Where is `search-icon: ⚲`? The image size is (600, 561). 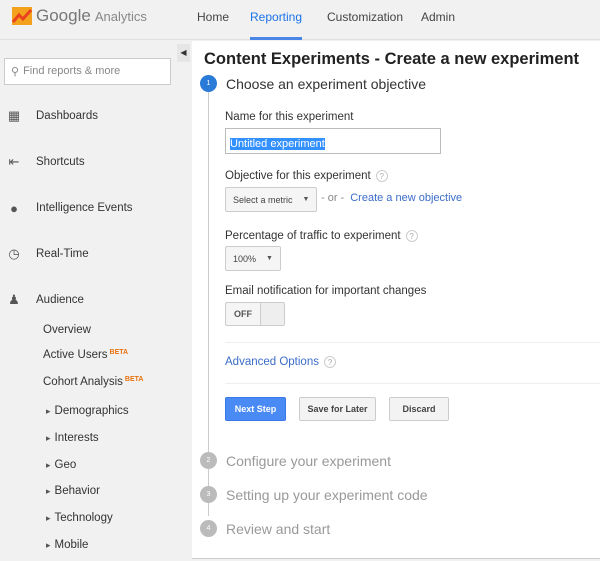 search-icon: ⚲ is located at coordinates (15, 72).